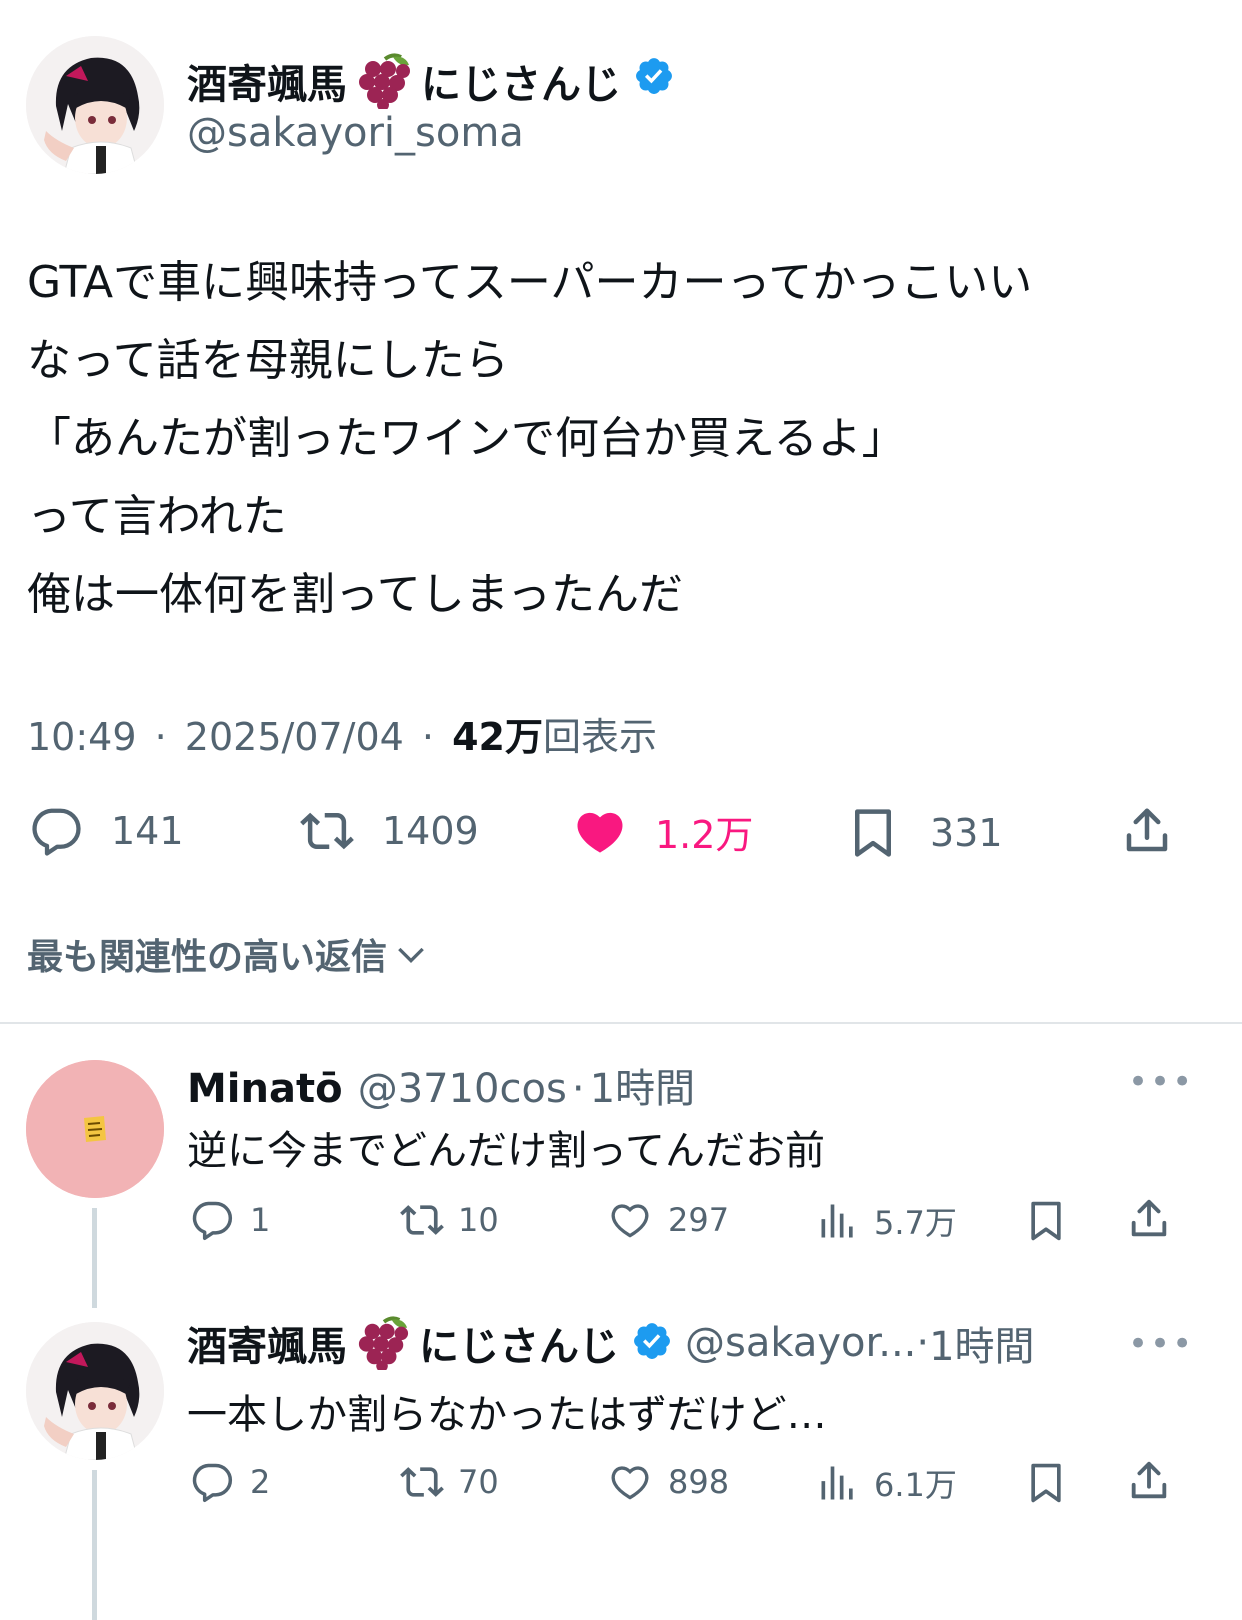  What do you see at coordinates (447, 1482) in the screenshot?
I see `retweet-button: 70` at bounding box center [447, 1482].